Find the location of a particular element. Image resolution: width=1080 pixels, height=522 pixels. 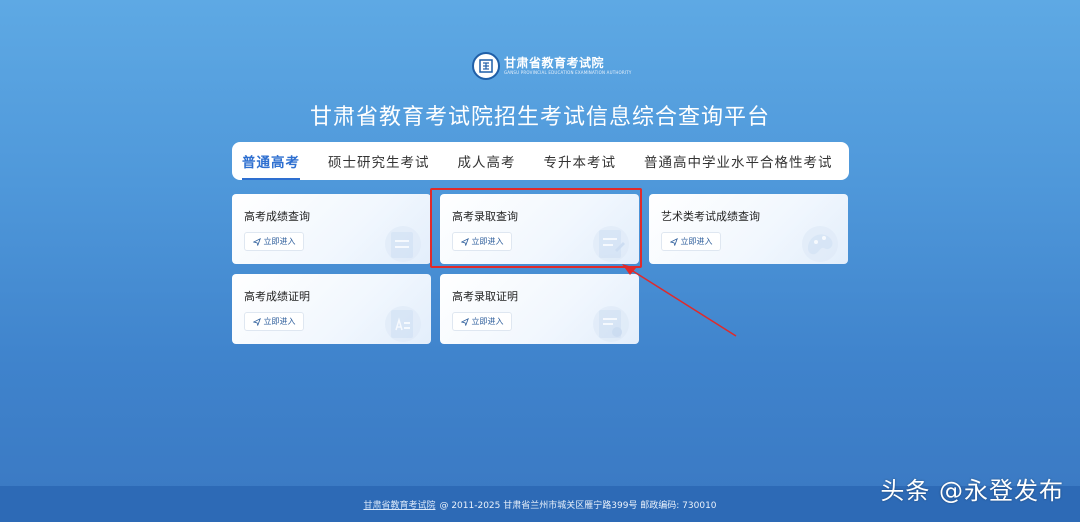

tab-academic-proficiency: 普通高中学业水平合格性考试 is located at coordinates (738, 161).